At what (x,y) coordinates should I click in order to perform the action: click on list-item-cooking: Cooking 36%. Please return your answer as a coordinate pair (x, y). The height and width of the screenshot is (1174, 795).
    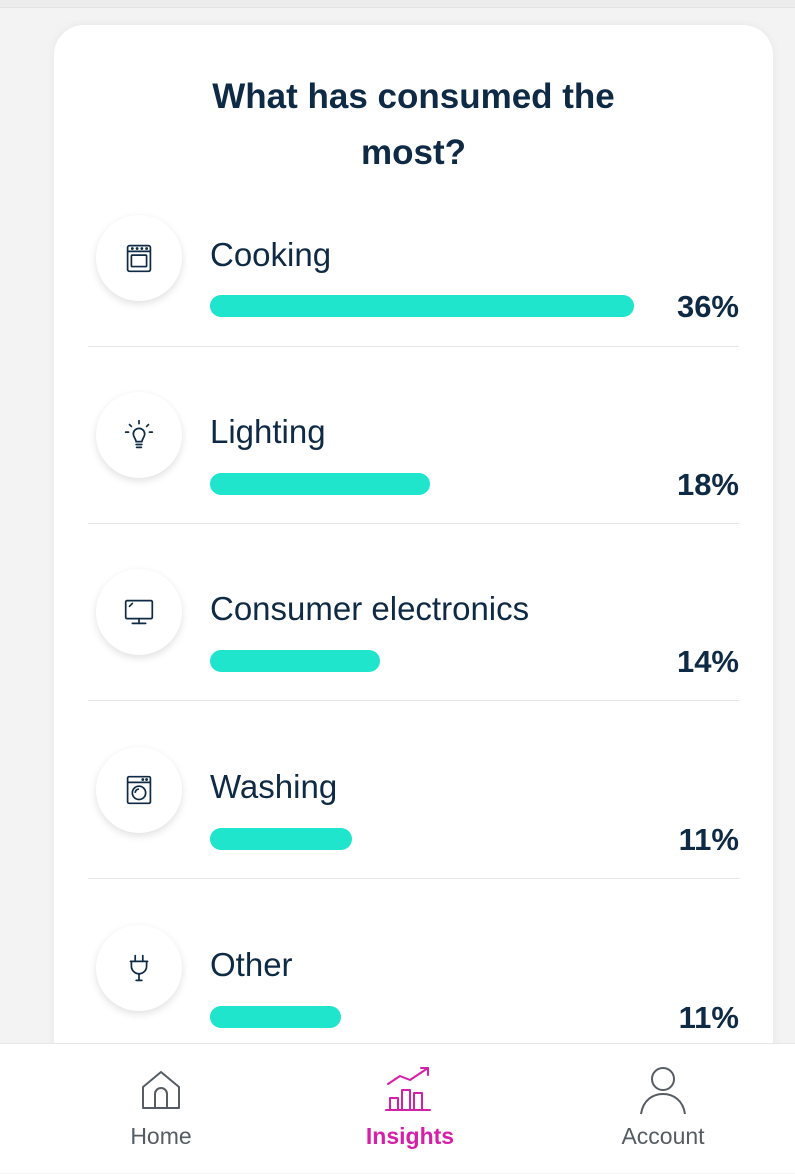
    Looking at the image, I should click on (413, 303).